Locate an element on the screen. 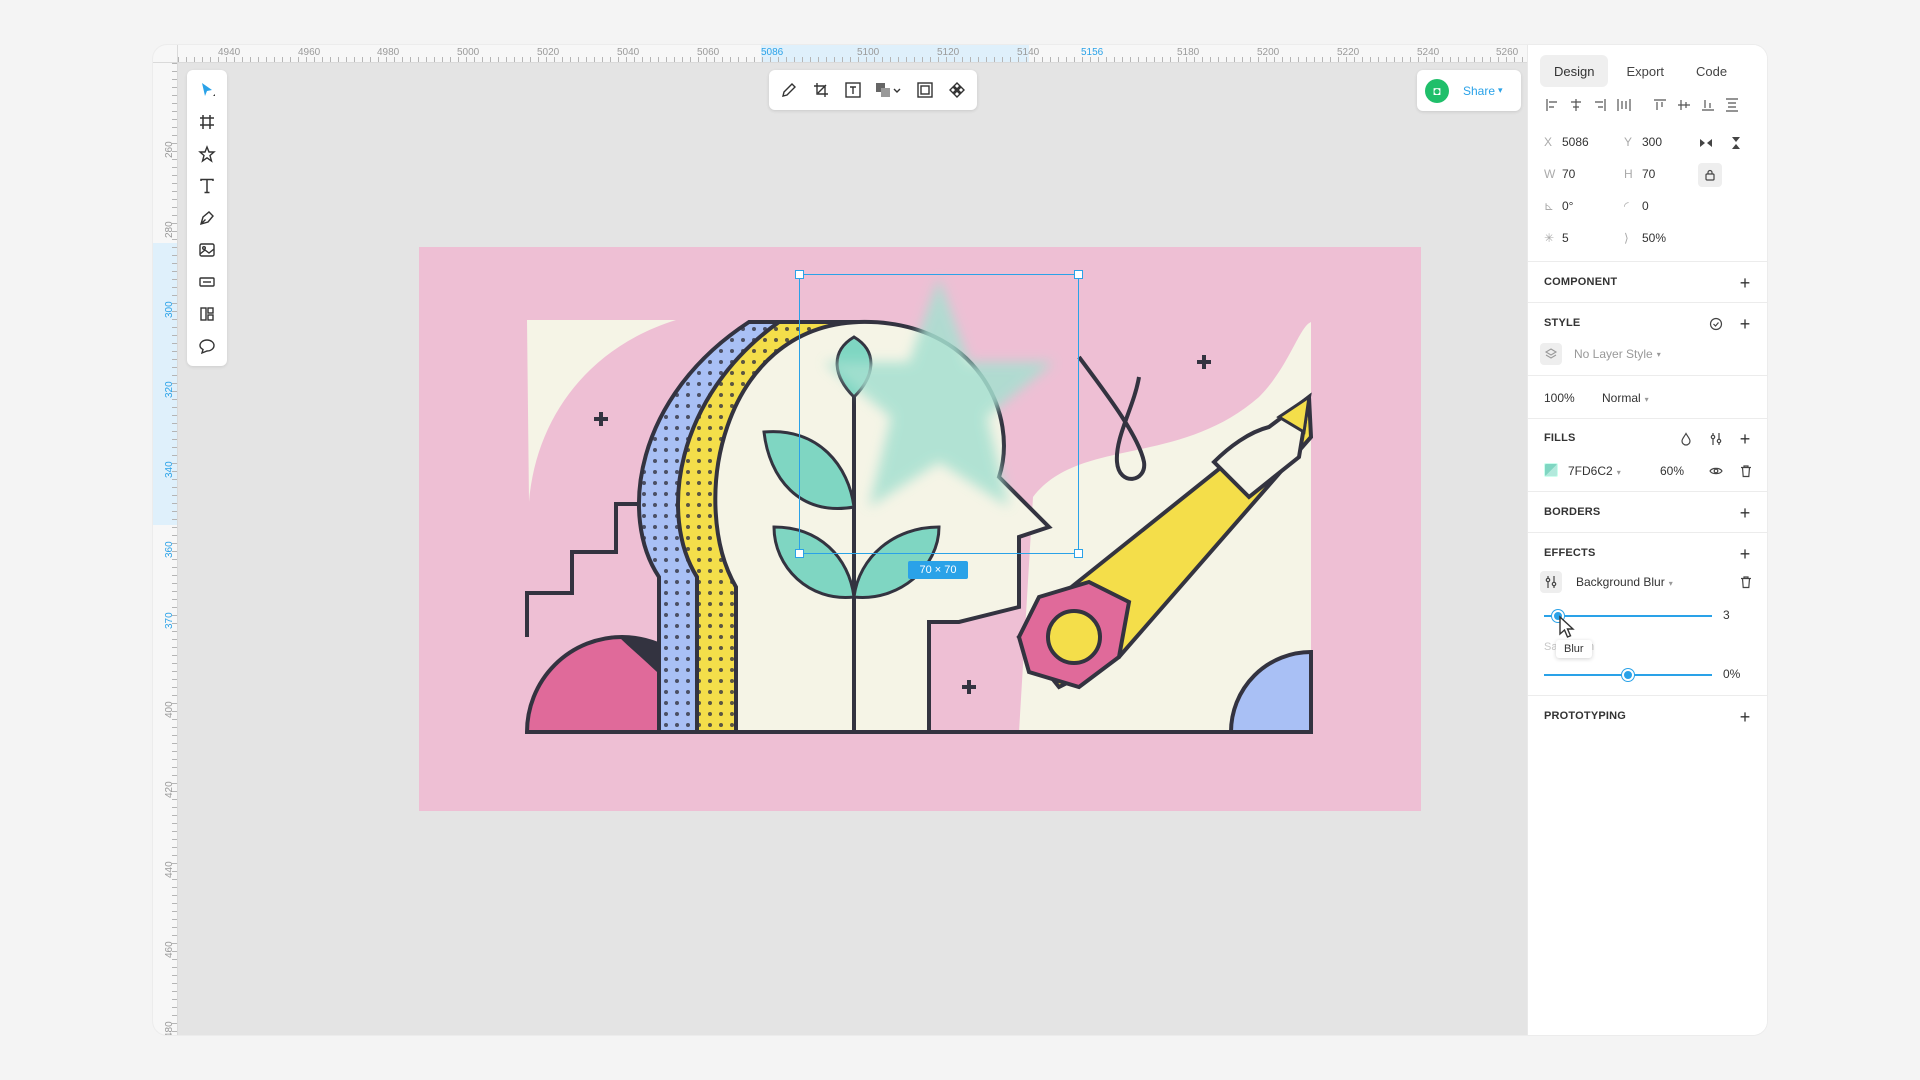  ruler-label: 440 is located at coordinates (169, 869).